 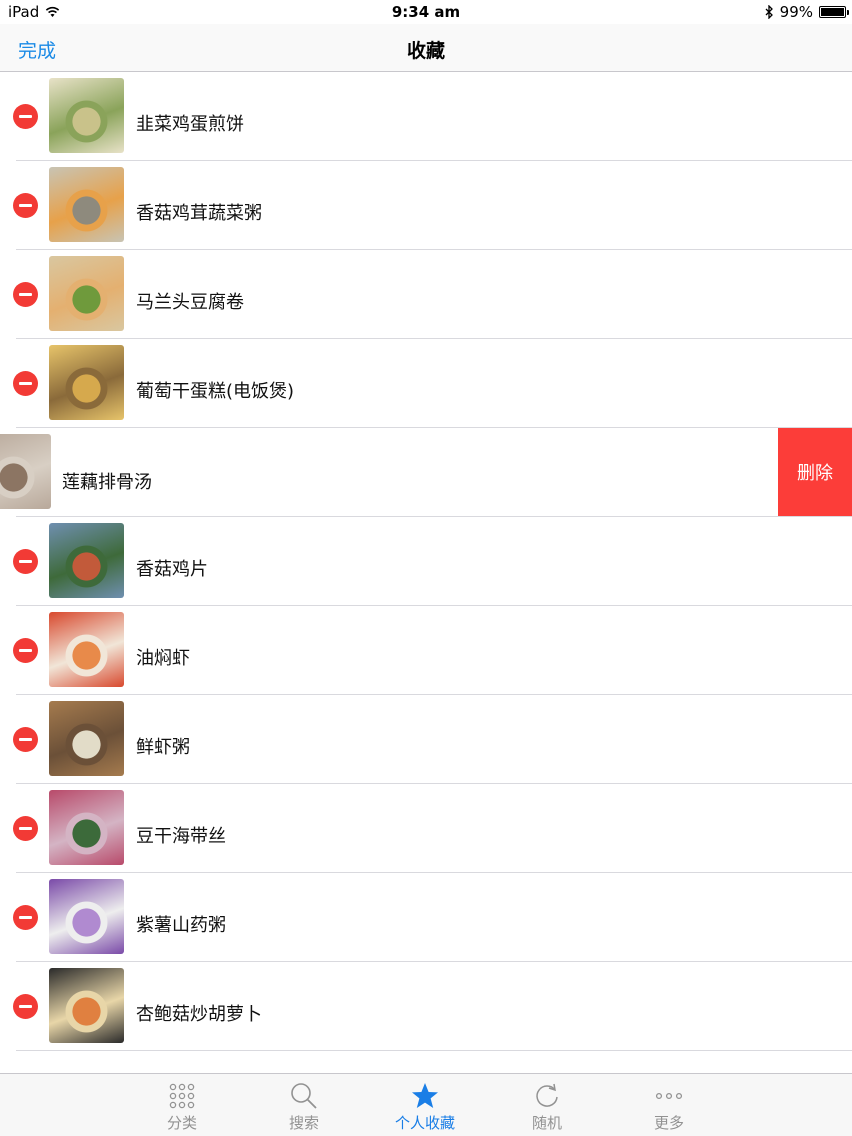 What do you see at coordinates (304, 1096) in the screenshot?
I see `search-icon` at bounding box center [304, 1096].